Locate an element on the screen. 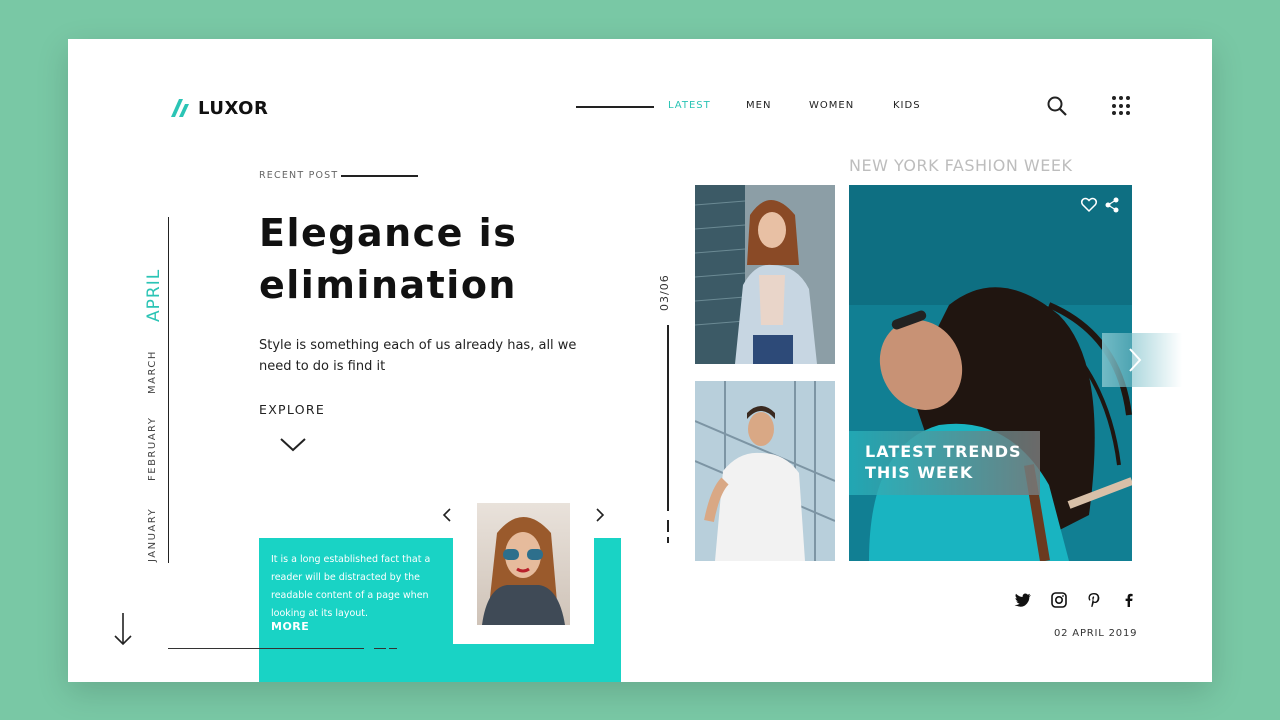 The width and height of the screenshot is (1280, 720). post-date: 02 APRIL 2019 is located at coordinates (1096, 633).